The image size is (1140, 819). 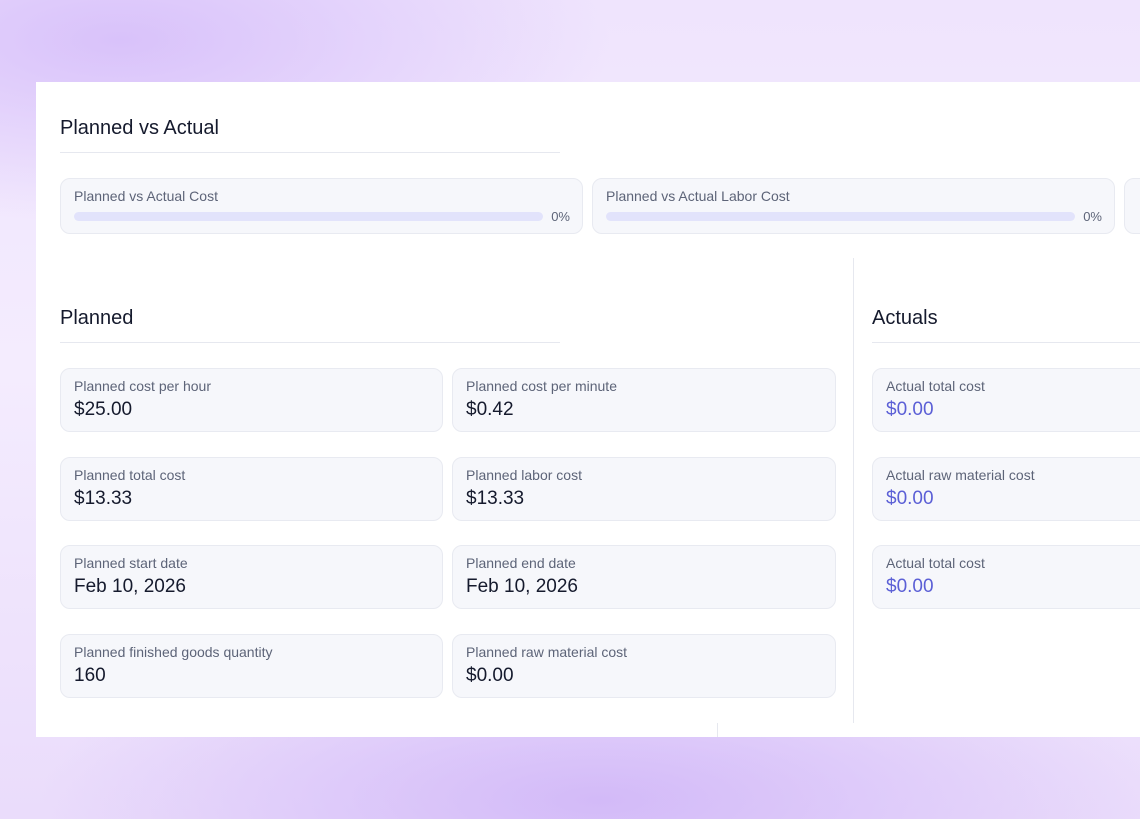 I want to click on column-divider-bottom, so click(x=717, y=730).